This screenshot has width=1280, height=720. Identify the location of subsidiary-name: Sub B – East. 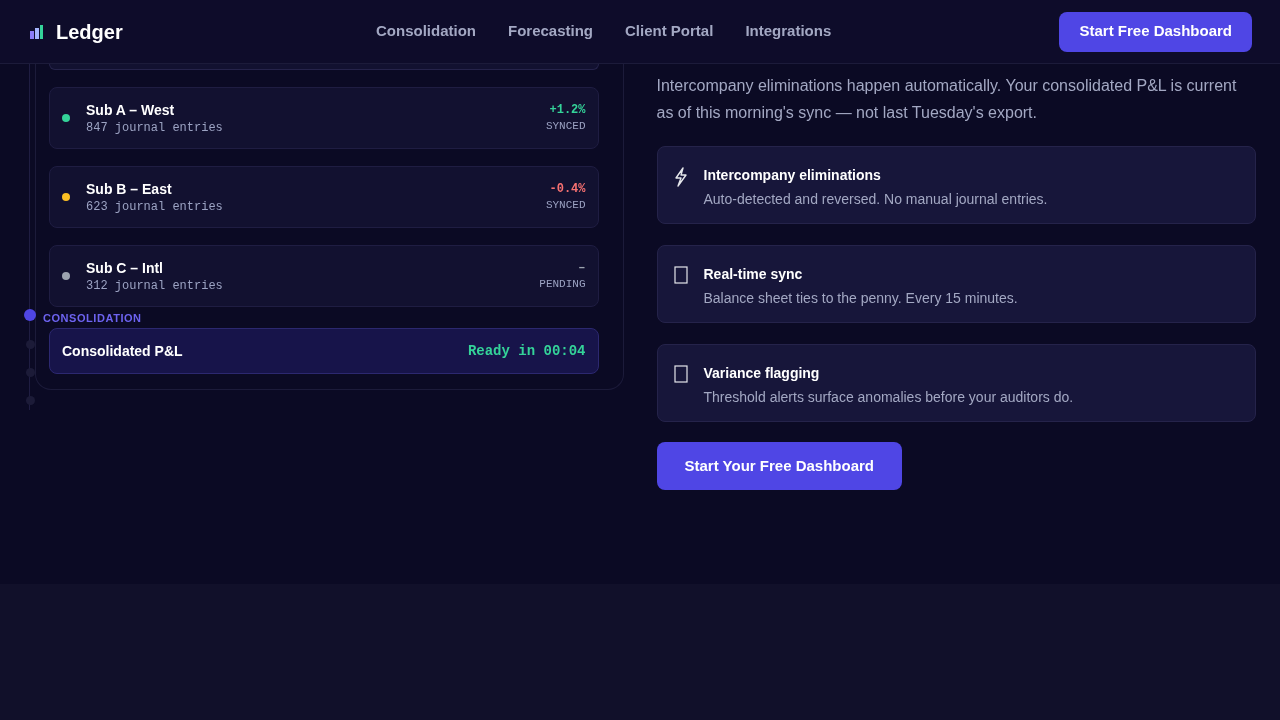
(129, 189).